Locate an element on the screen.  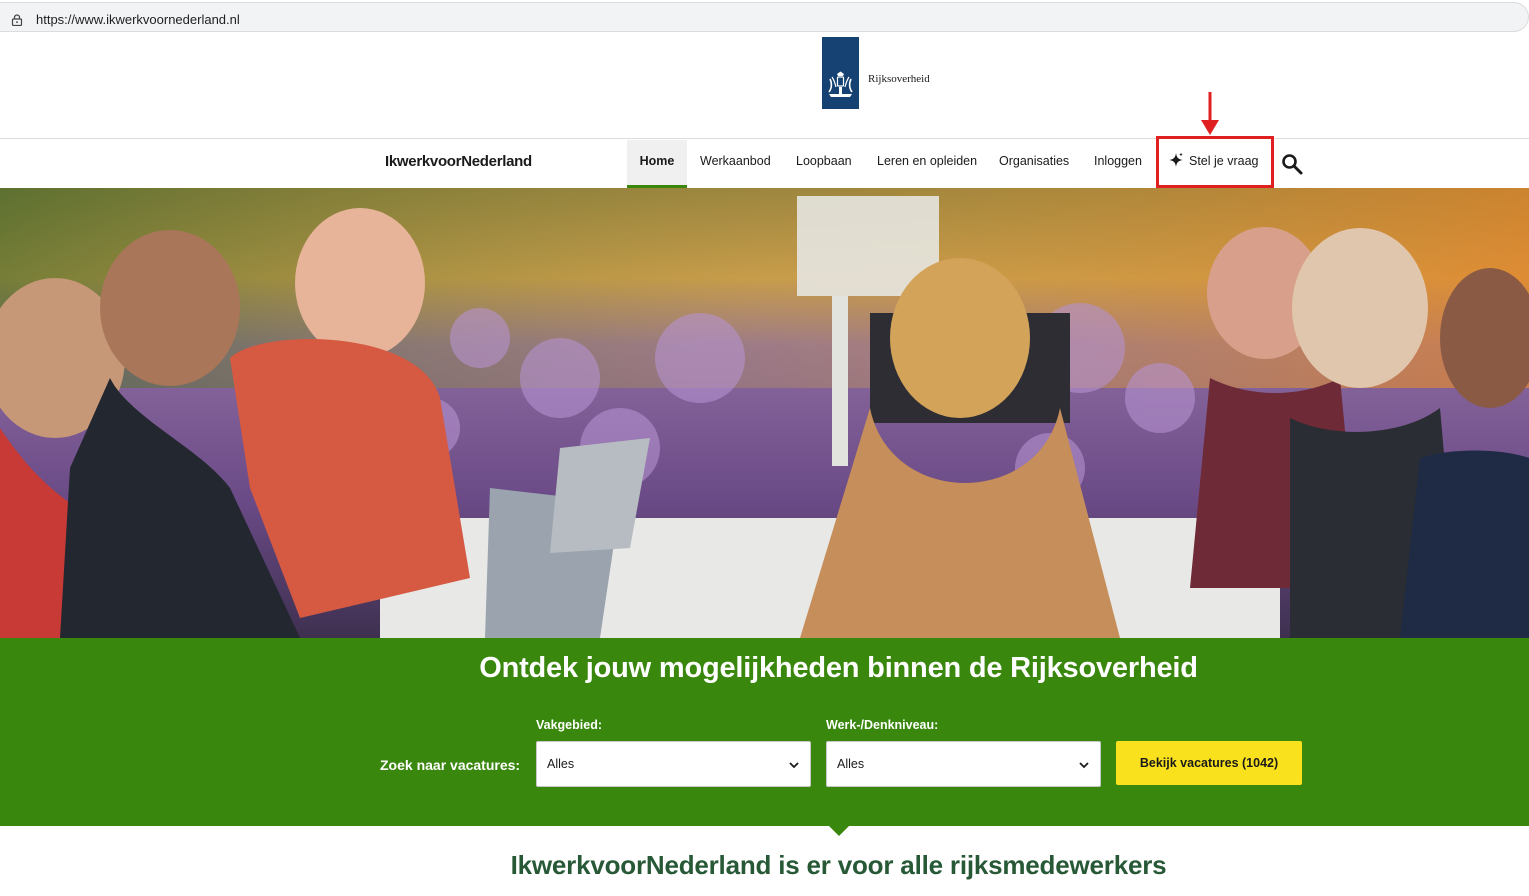
search-icon is located at coordinates (1292, 164).